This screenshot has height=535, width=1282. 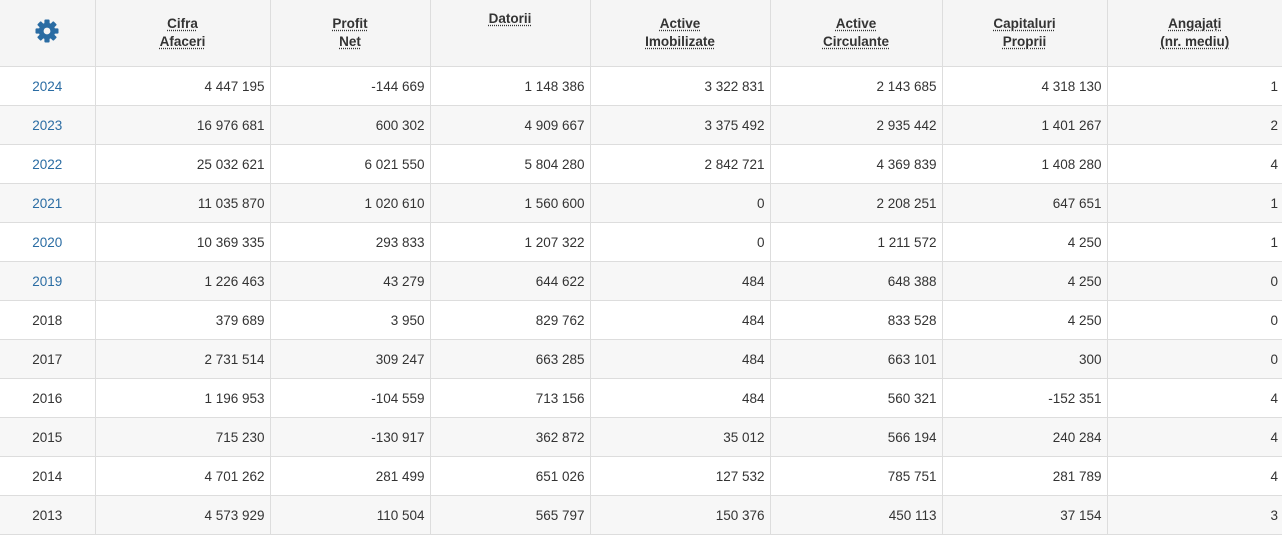 I want to click on profit-net-cell: 110 504, so click(x=350, y=515).